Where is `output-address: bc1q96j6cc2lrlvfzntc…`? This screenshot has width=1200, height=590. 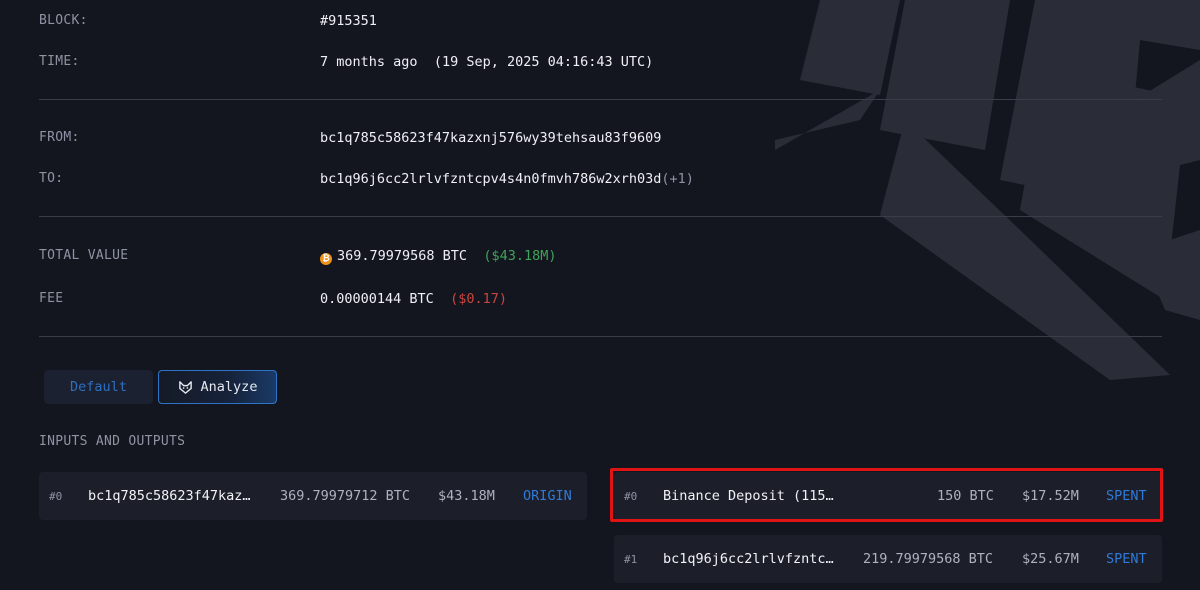 output-address: bc1q96j6cc2lrlvfzntc… is located at coordinates (748, 559).